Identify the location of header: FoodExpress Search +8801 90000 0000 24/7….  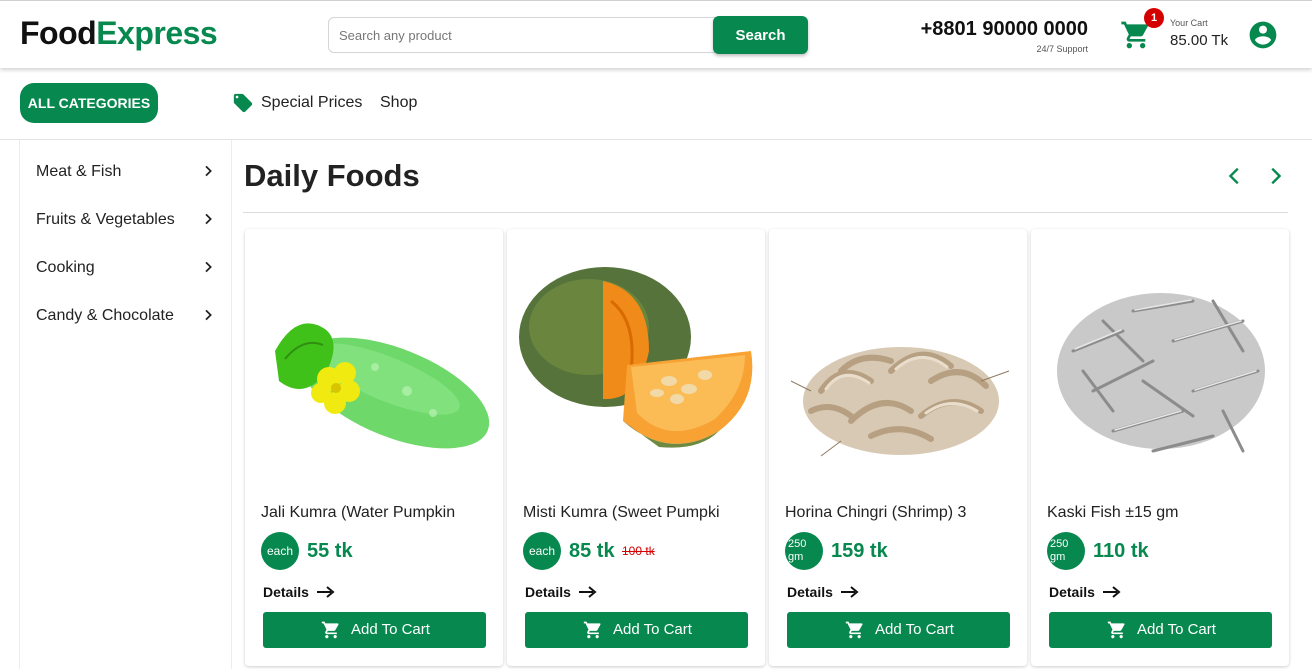
(656, 34).